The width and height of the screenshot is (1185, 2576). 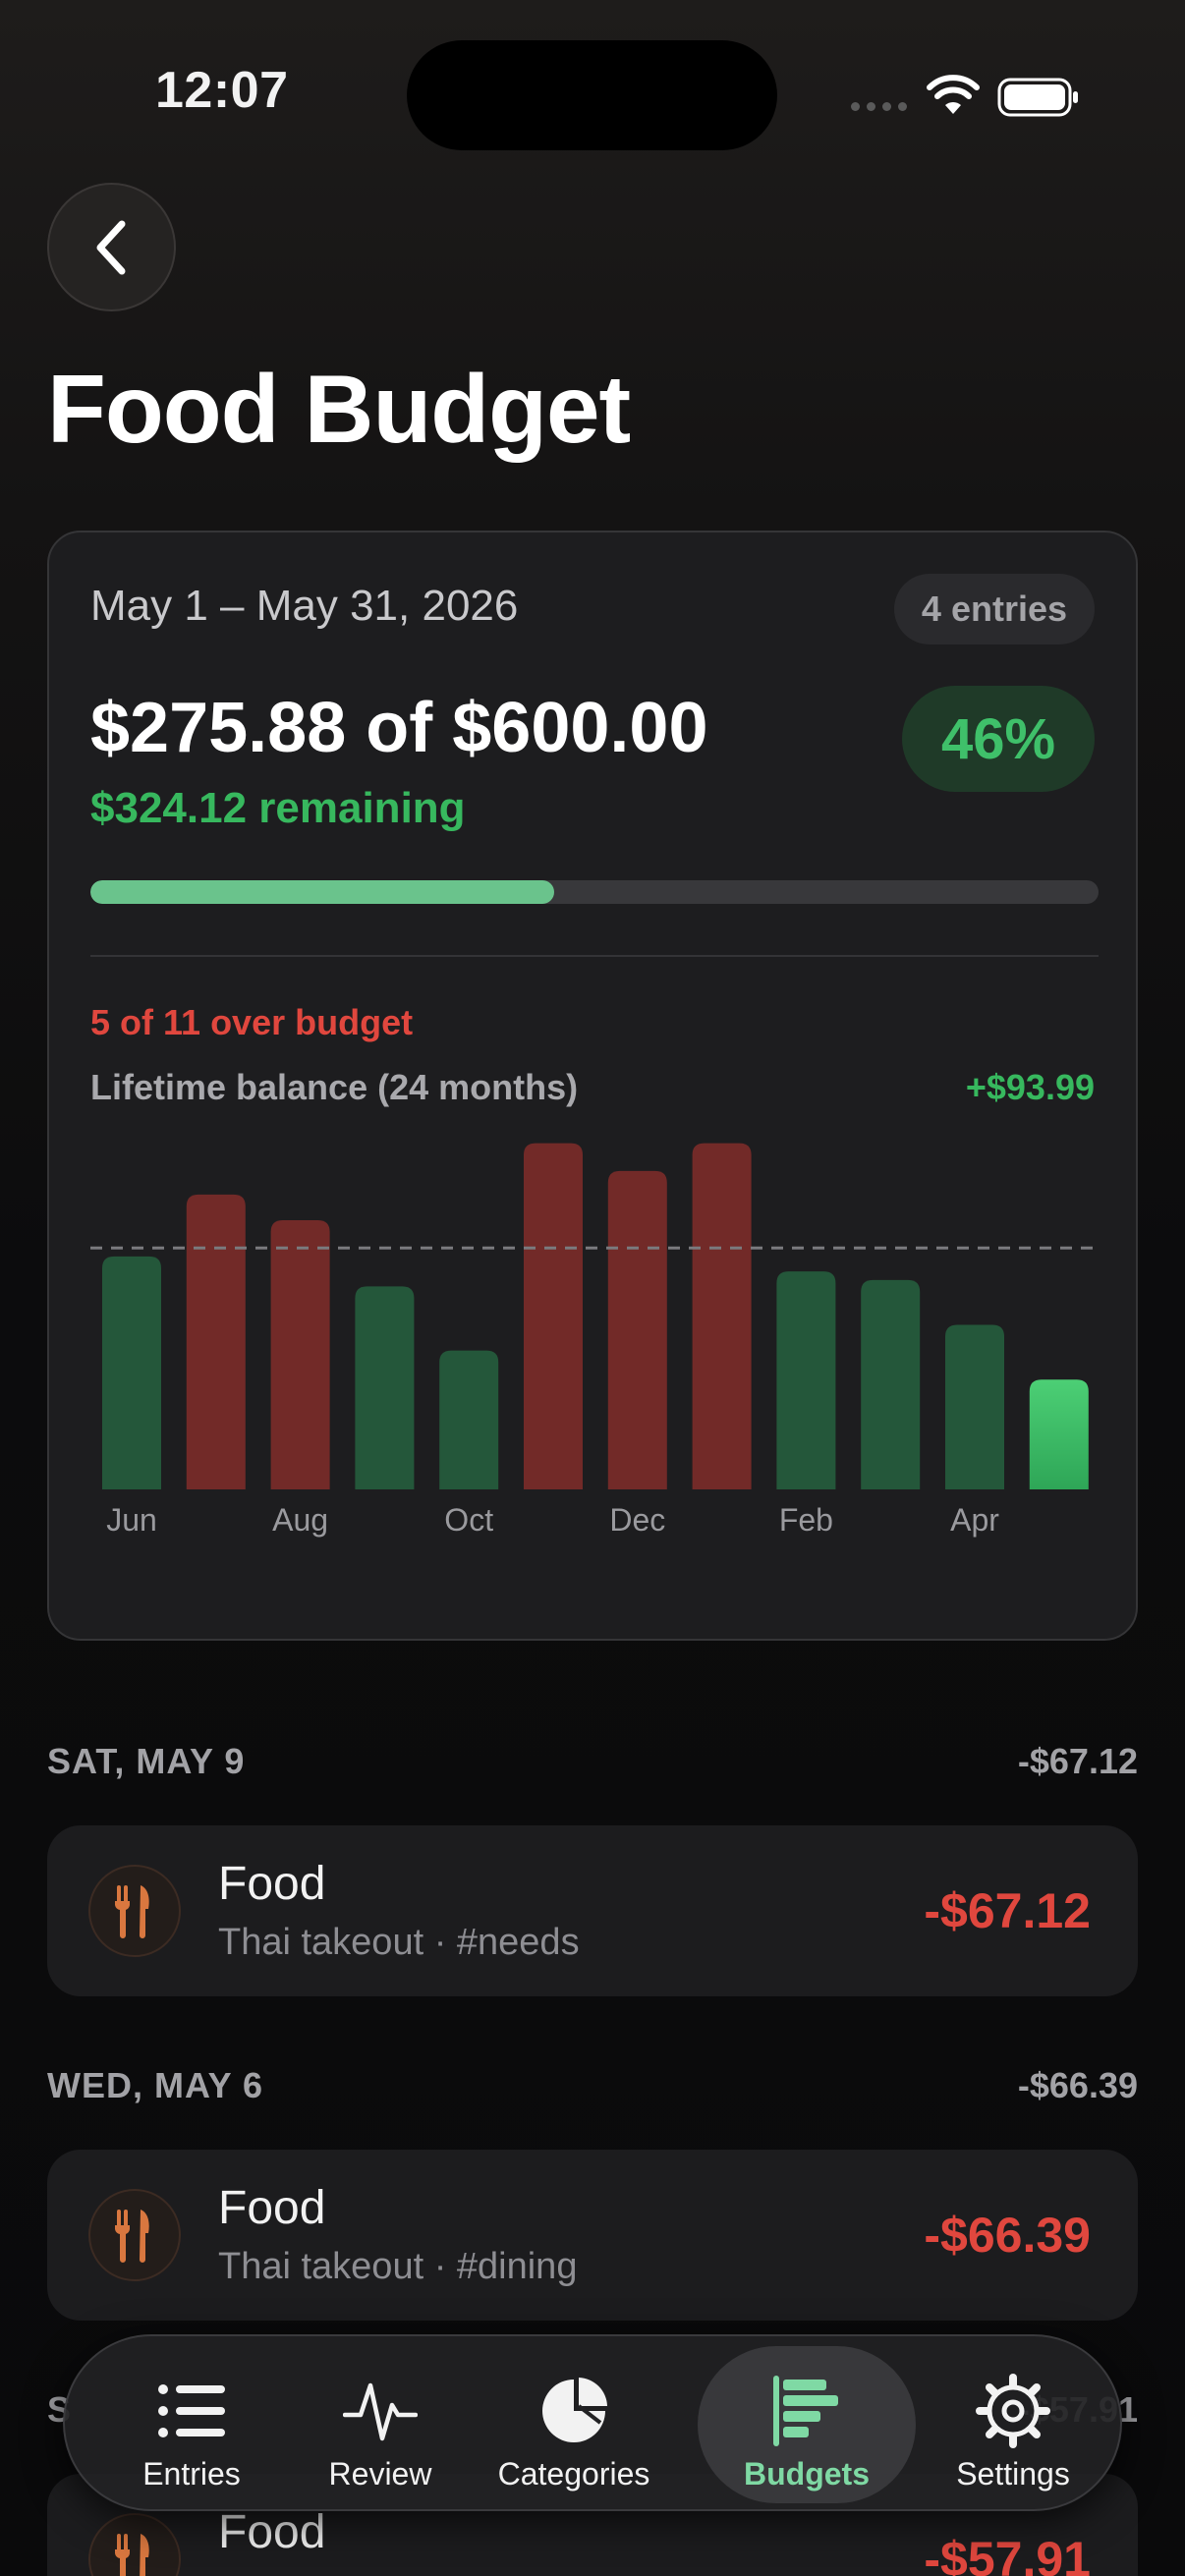 What do you see at coordinates (381, 2411) in the screenshot?
I see `pulse-icon` at bounding box center [381, 2411].